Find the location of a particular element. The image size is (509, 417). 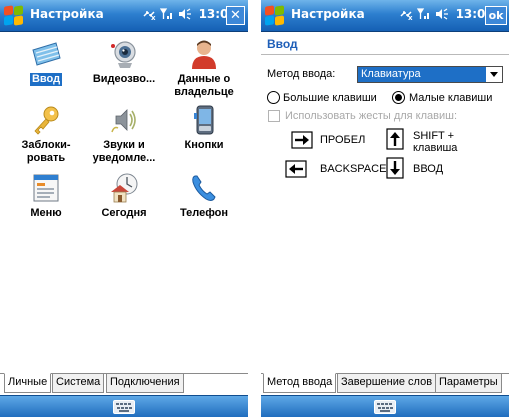

status-area: x 13:08 is located at coordinates (189, 15).